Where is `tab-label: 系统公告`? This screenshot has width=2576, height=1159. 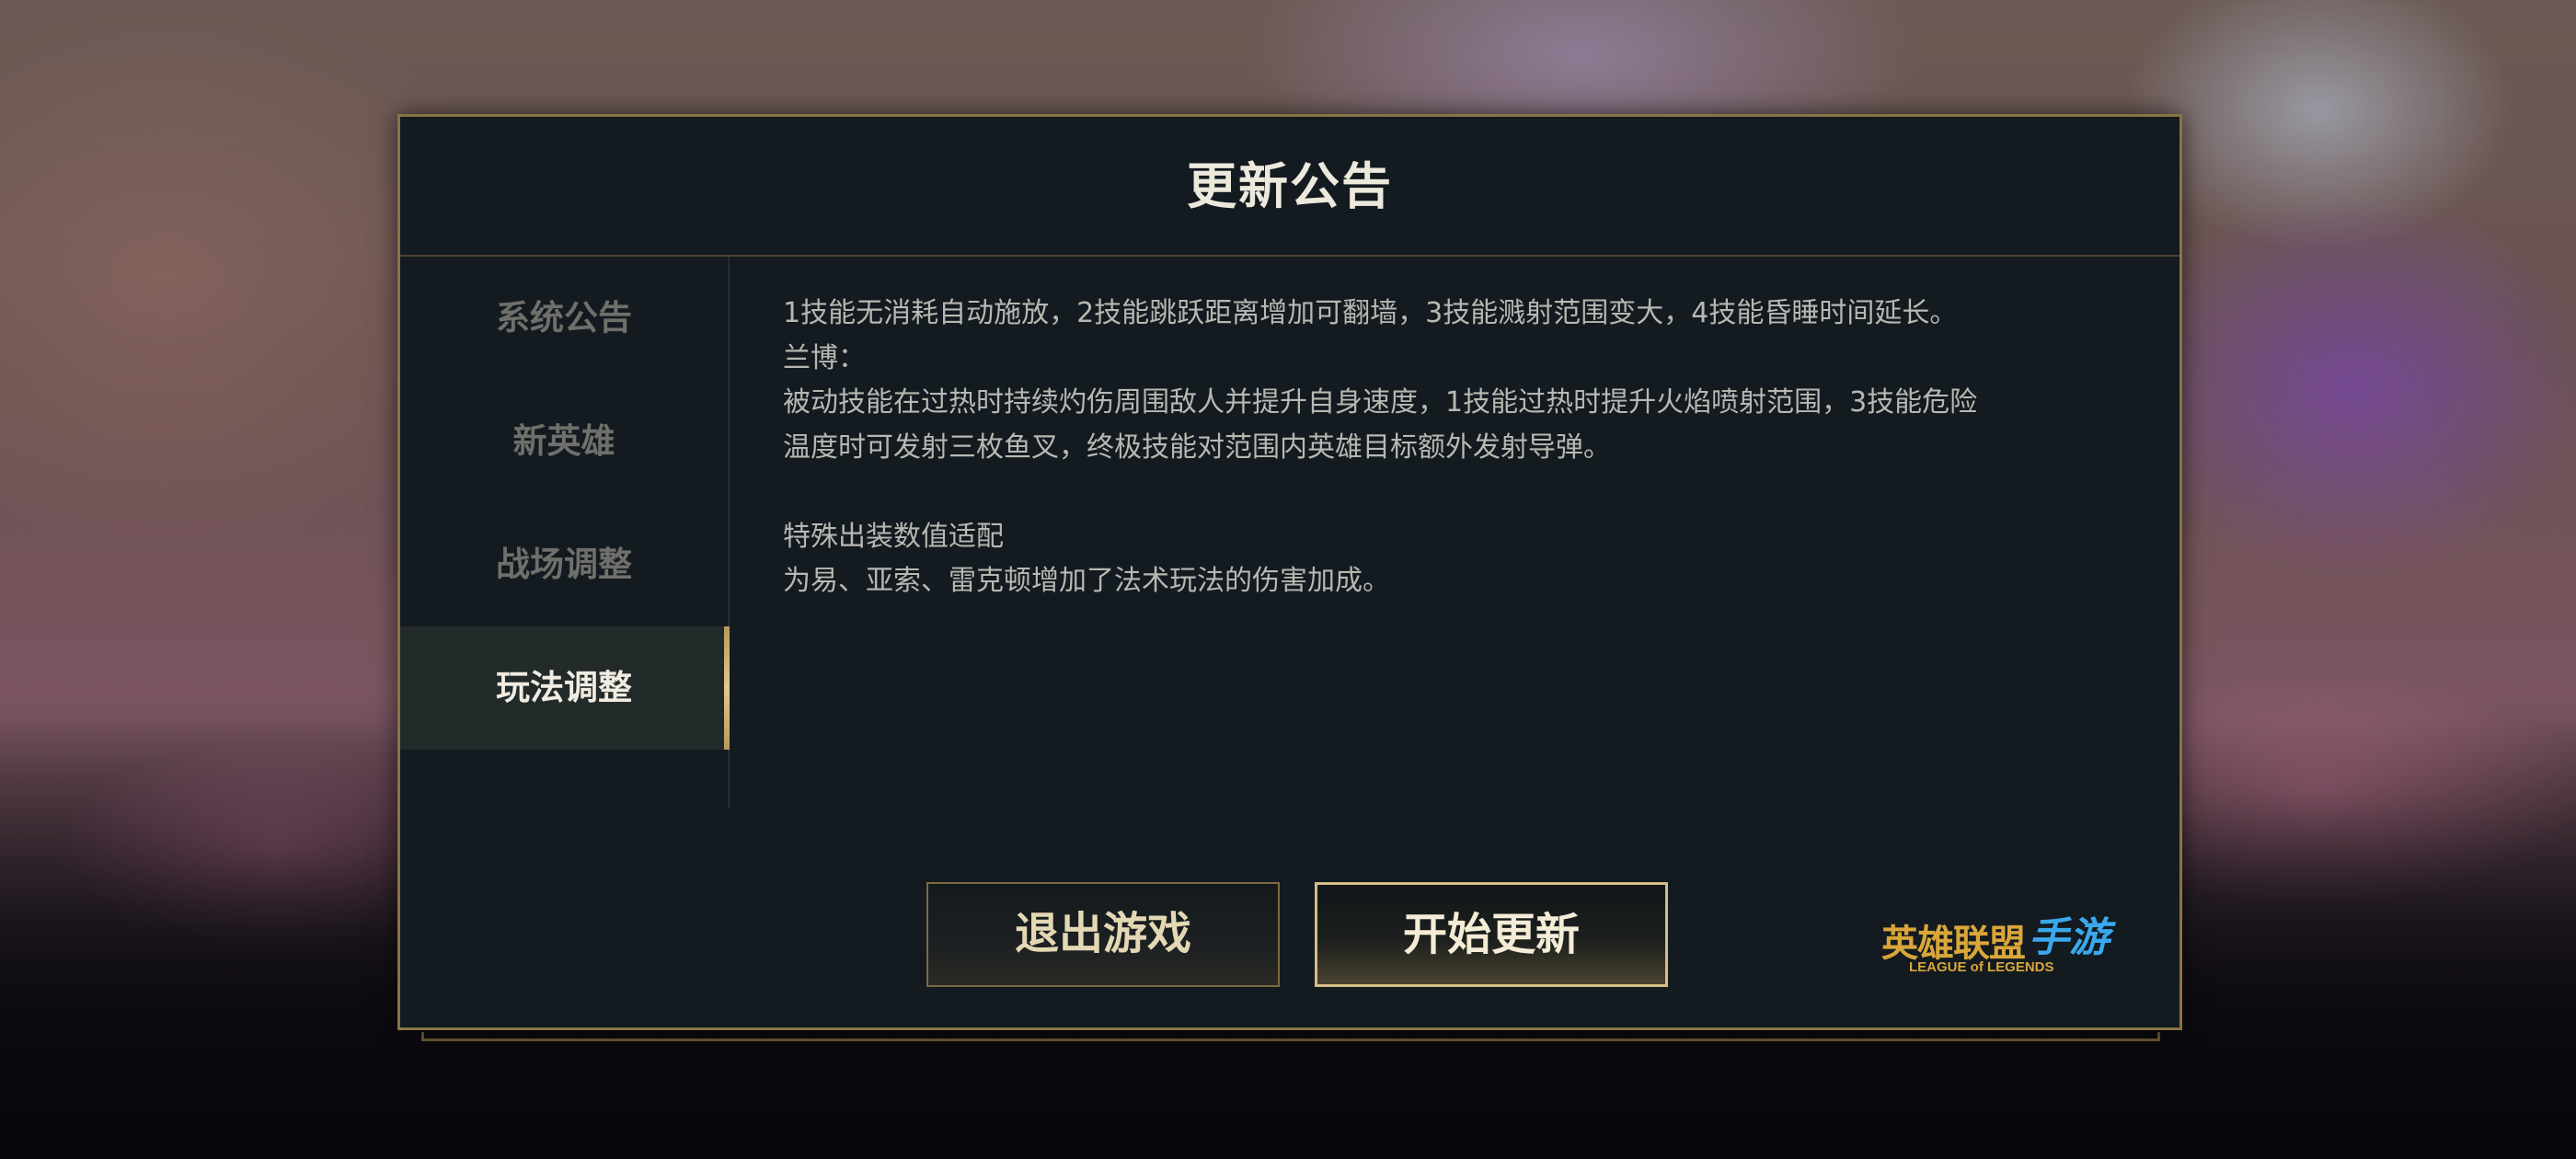 tab-label: 系统公告 is located at coordinates (564, 318).